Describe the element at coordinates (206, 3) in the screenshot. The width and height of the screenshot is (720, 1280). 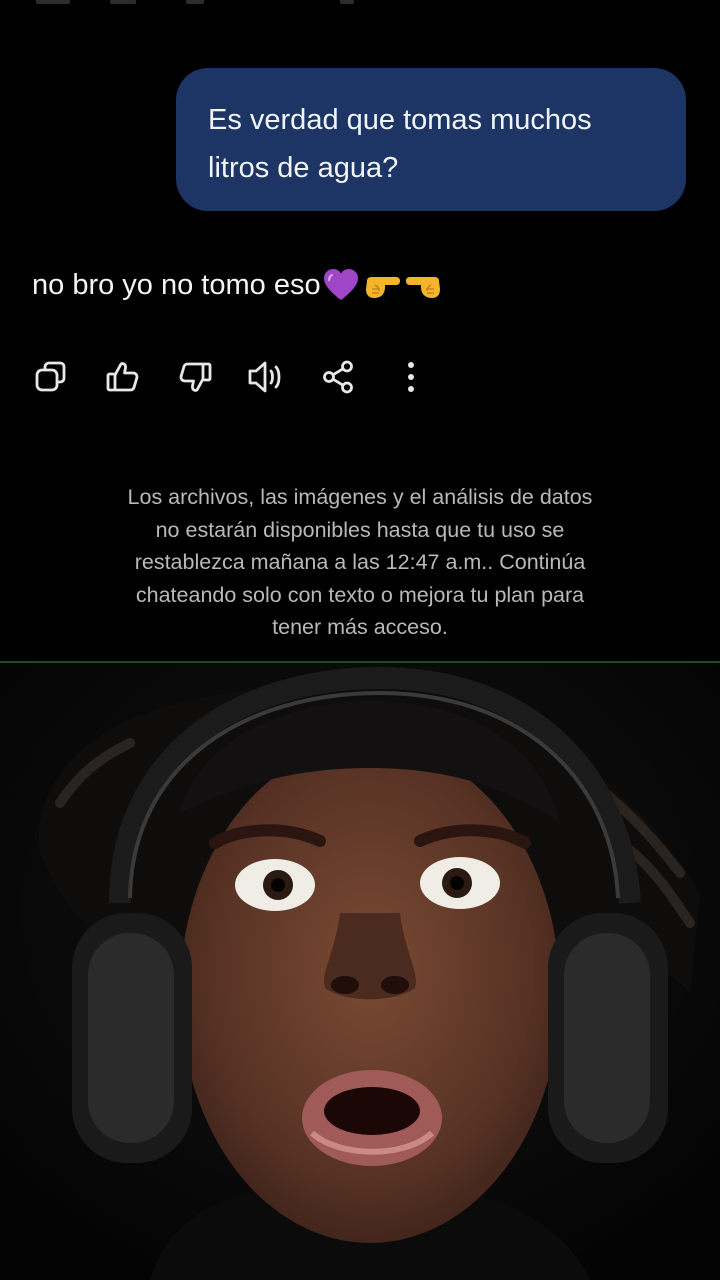
I see `cropped-header` at that location.